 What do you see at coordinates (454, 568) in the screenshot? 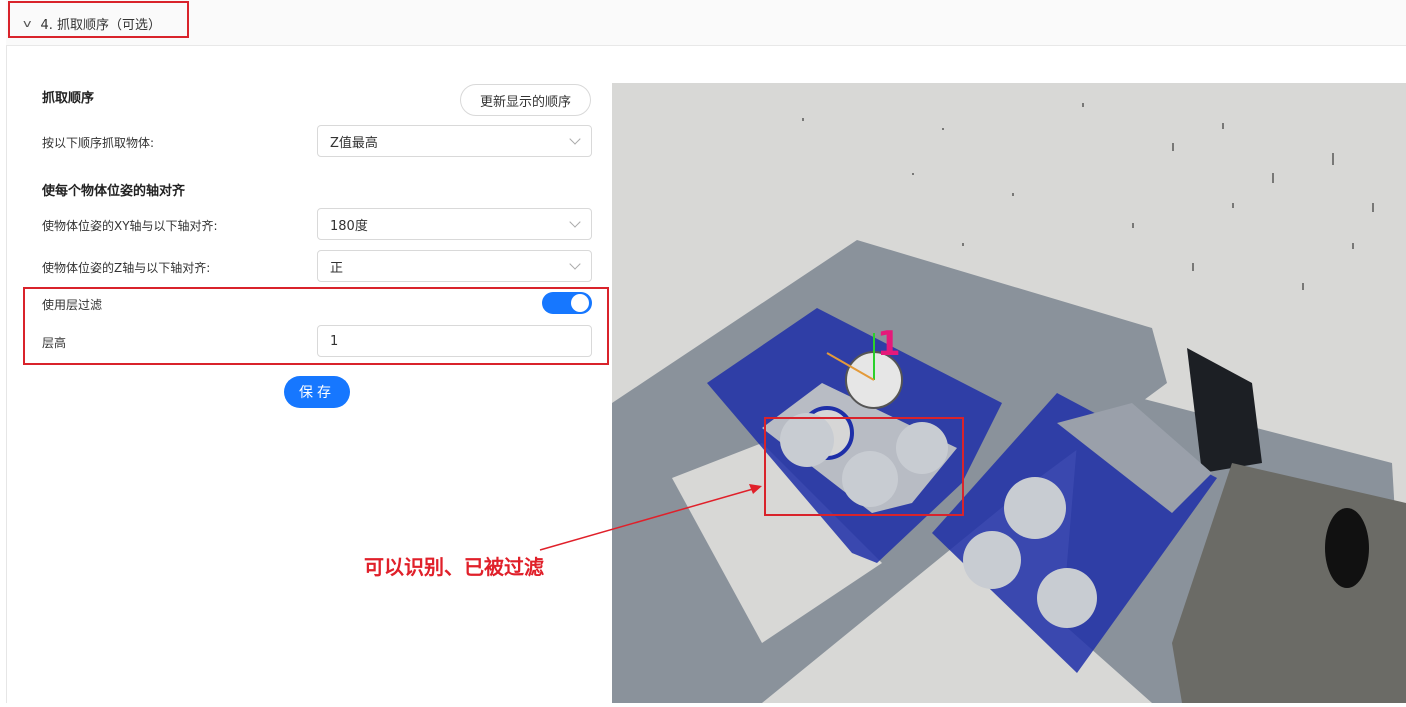
I see `annotation-text: 可以识别、已被过滤` at bounding box center [454, 568].